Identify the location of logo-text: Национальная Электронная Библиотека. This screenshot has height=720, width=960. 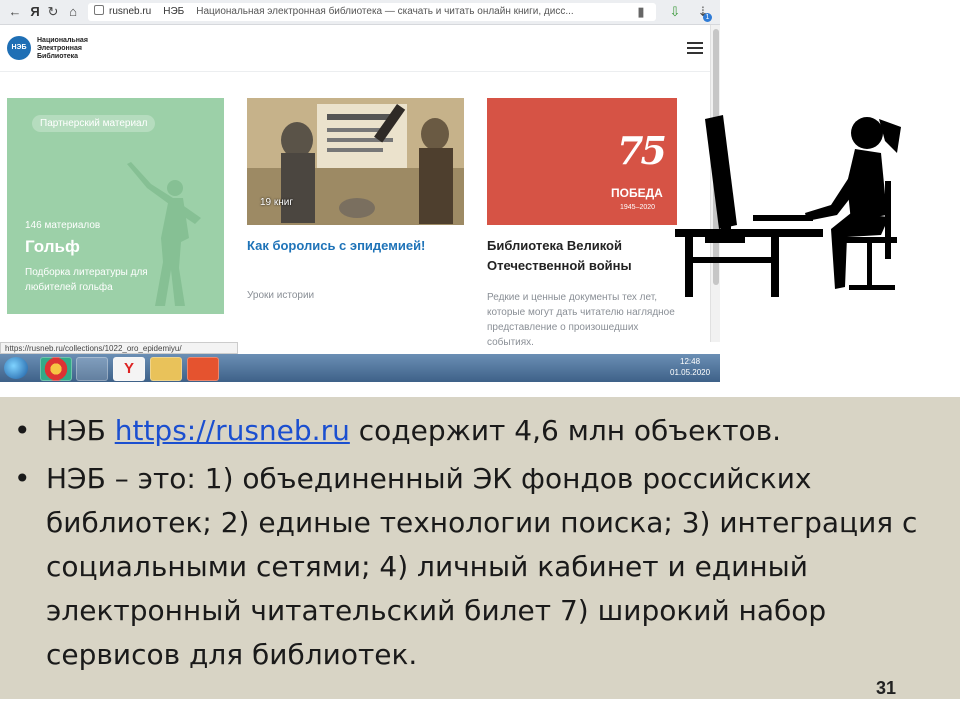
(77, 49).